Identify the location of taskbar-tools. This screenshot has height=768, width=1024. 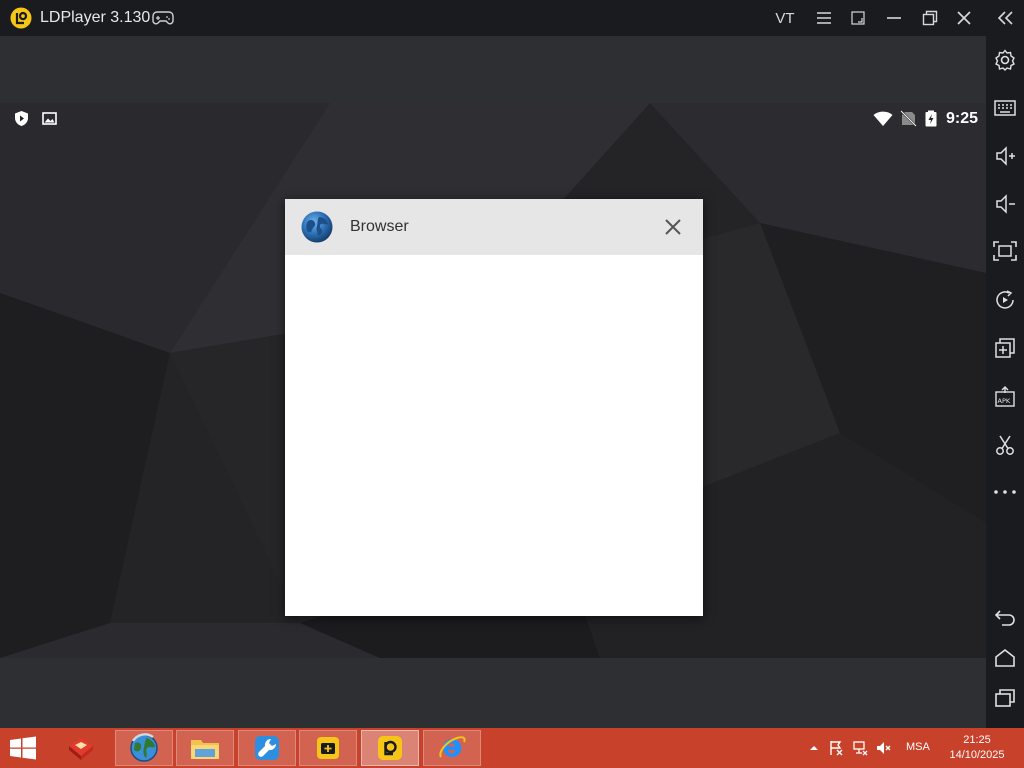
(267, 748).